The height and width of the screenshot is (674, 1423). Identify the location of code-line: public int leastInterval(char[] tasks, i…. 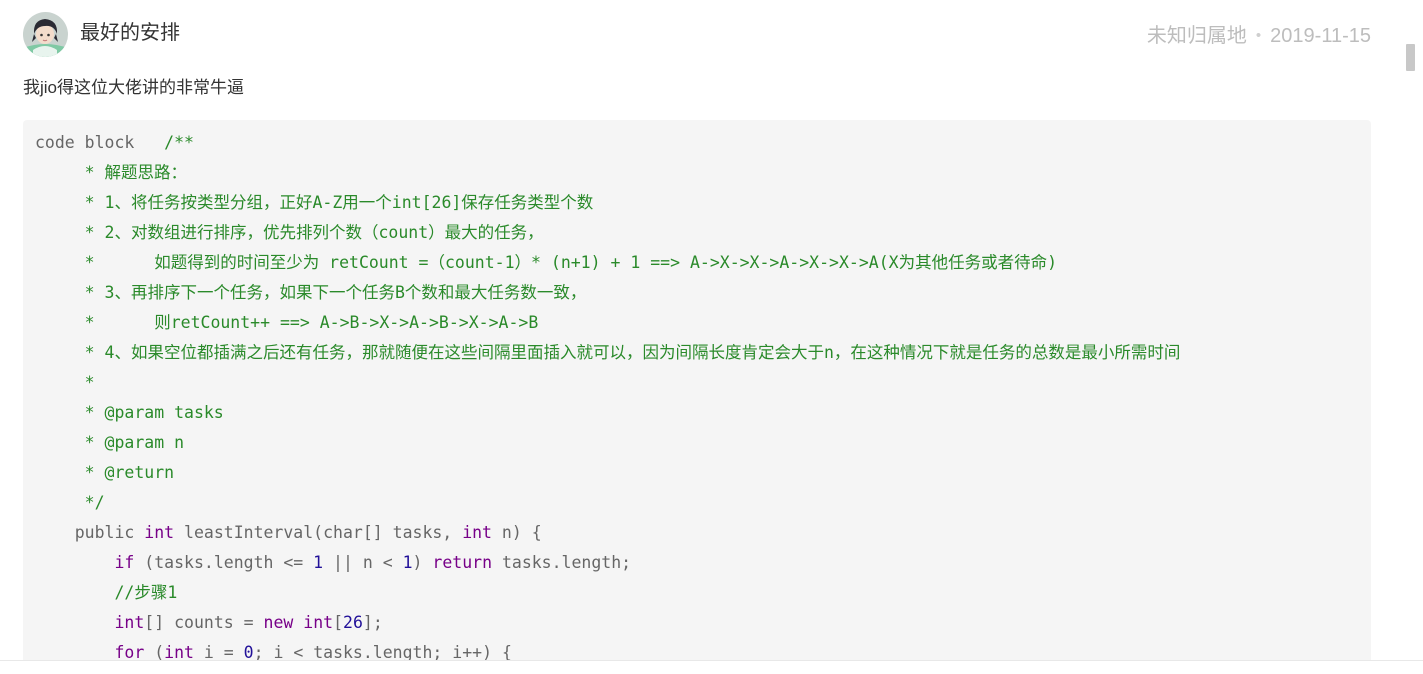
(697, 533).